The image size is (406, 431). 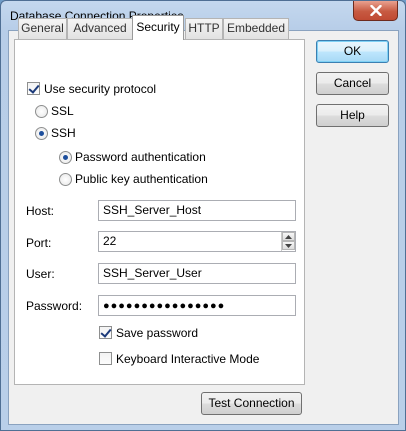 What do you see at coordinates (204, 28) in the screenshot?
I see `tab-http: HTTP` at bounding box center [204, 28].